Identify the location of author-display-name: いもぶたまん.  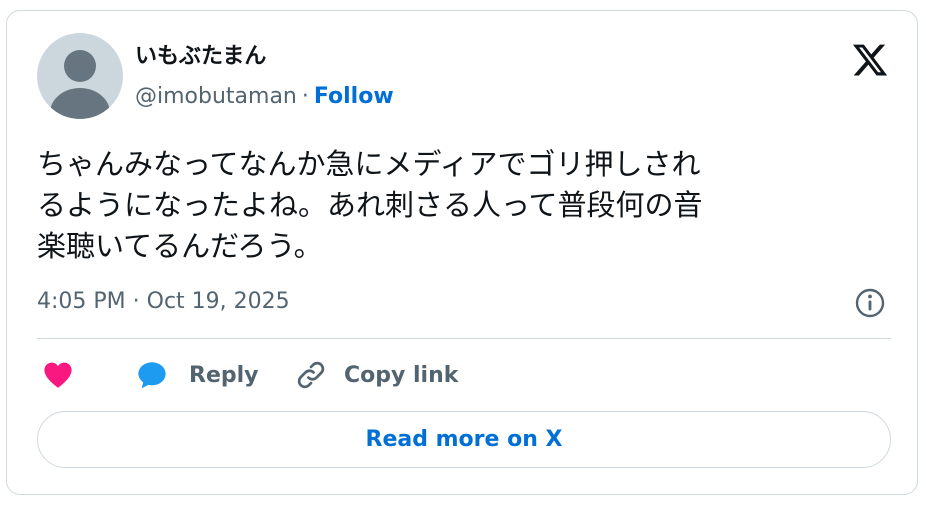
(200, 57).